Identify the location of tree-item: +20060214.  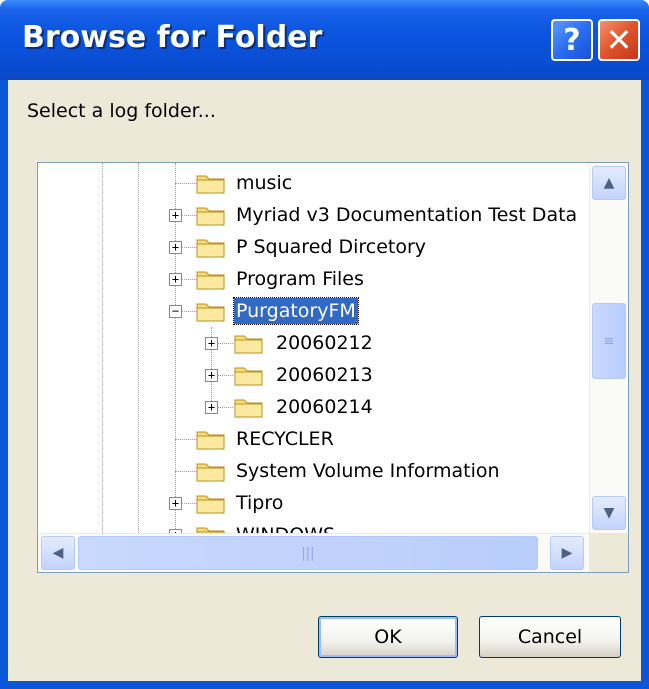
(313, 407).